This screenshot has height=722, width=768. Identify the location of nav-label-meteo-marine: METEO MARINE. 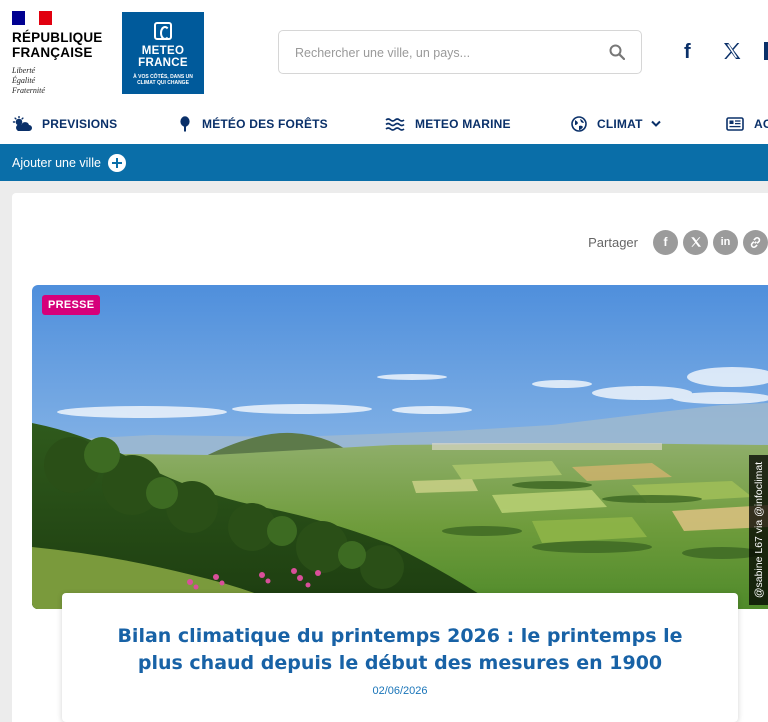
(463, 124).